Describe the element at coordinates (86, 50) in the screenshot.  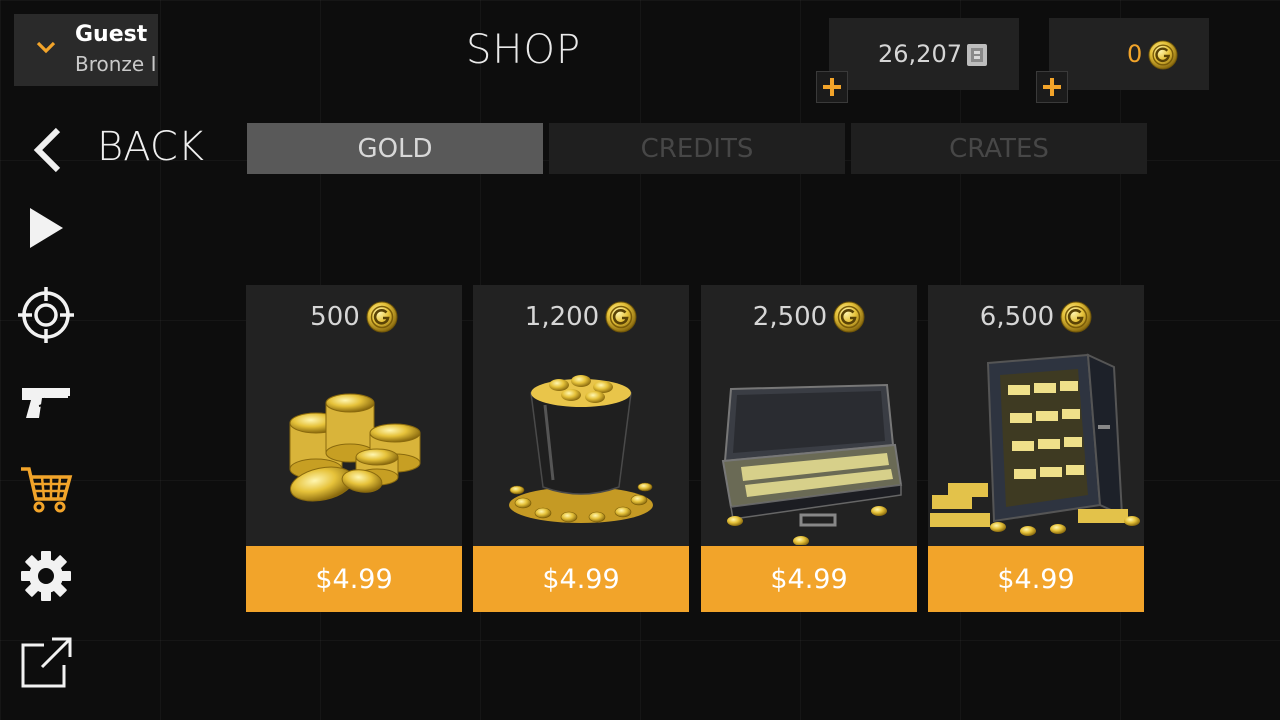
I see `profile-panel: Guest Bronze I` at that location.